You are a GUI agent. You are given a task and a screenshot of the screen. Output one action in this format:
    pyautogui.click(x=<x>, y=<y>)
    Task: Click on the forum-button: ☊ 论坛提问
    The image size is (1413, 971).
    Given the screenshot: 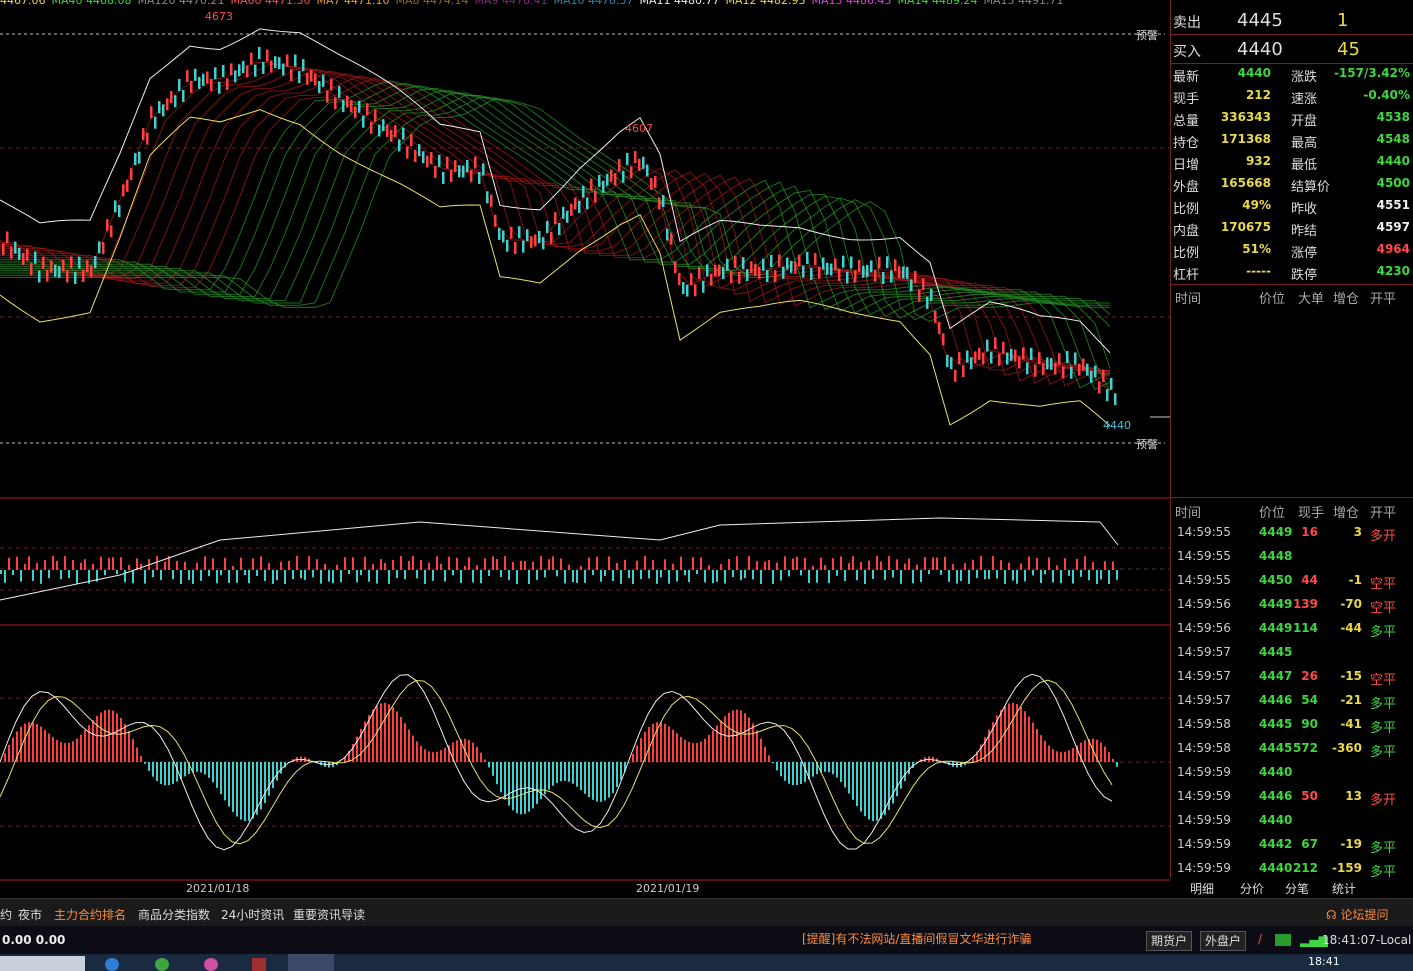 What is the action you would take?
    pyautogui.click(x=1357, y=914)
    